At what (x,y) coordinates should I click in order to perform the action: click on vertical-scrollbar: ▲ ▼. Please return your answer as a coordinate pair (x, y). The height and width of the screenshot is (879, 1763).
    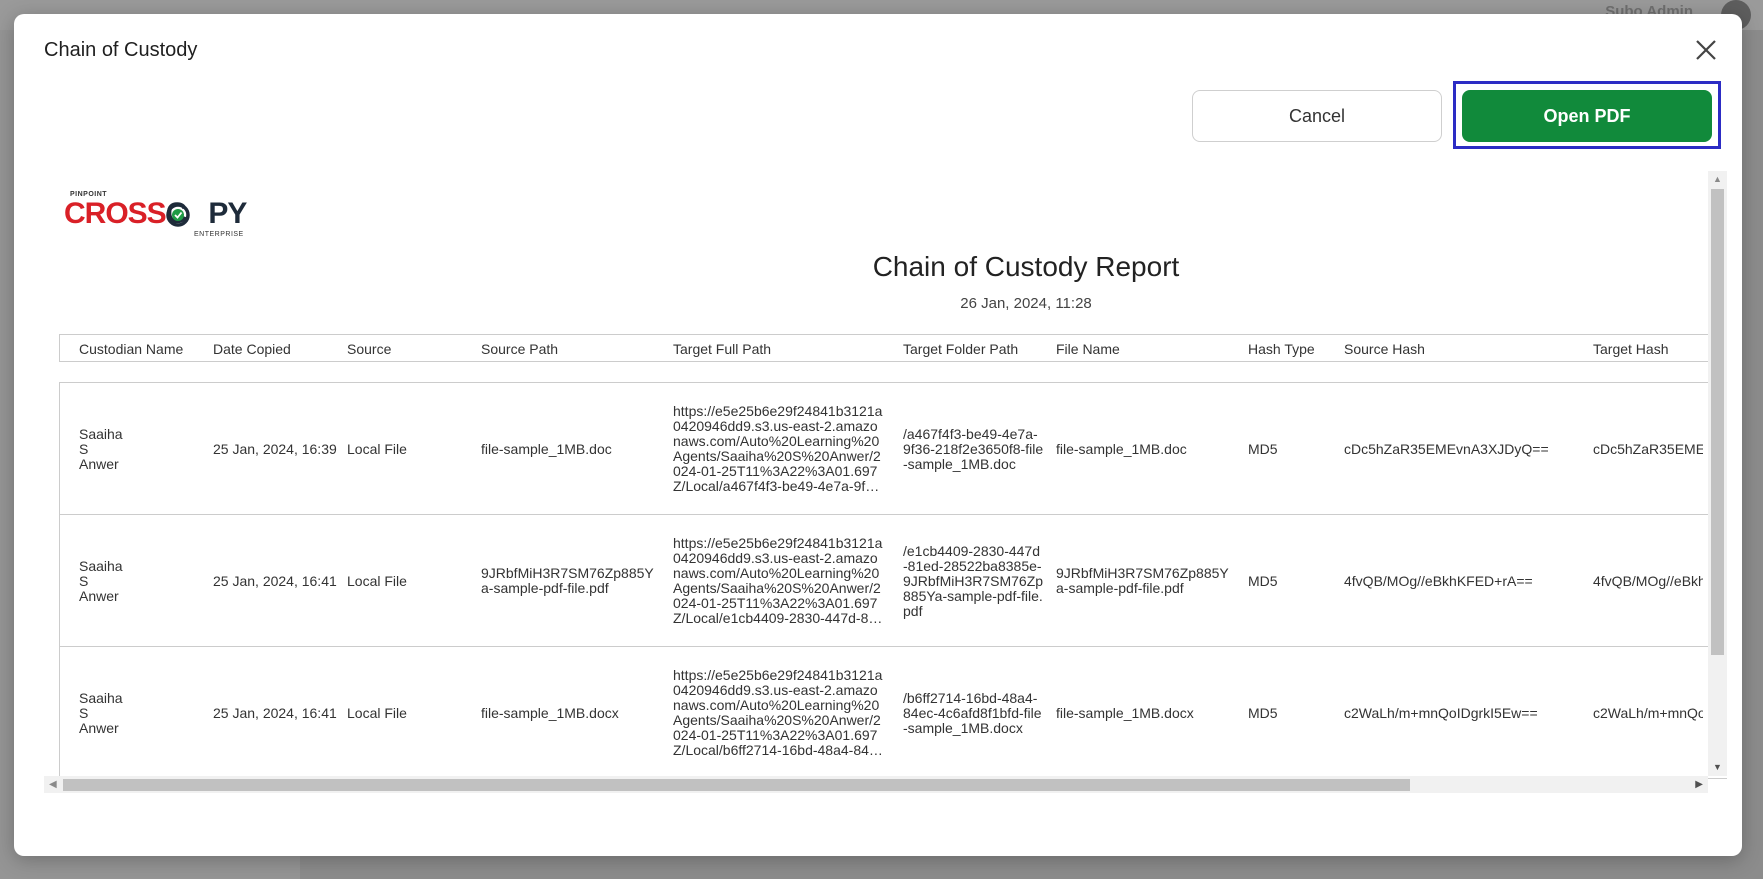
    Looking at the image, I should click on (1717, 473).